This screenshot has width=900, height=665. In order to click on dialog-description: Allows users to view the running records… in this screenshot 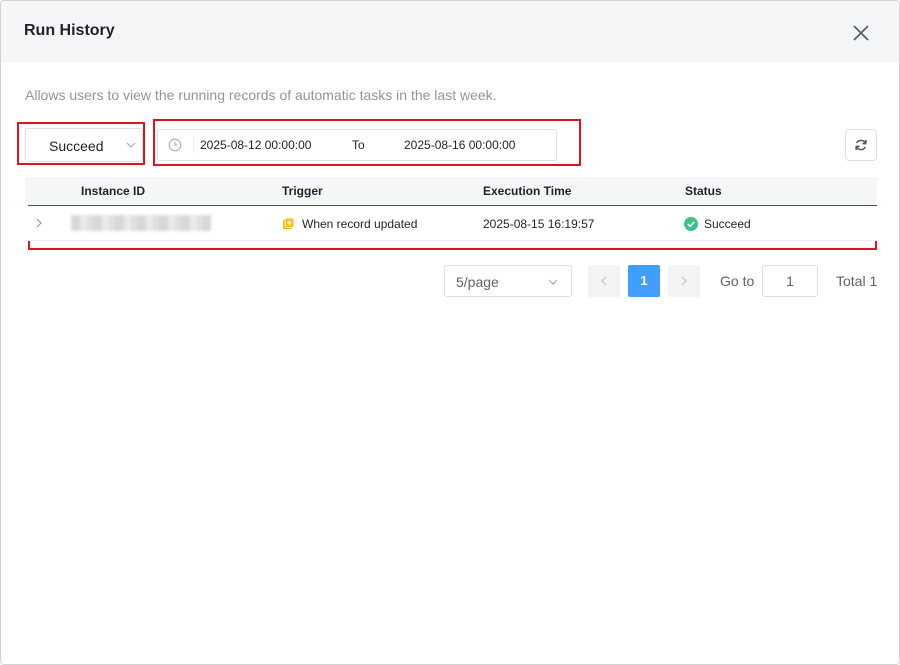, I will do `click(261, 95)`.